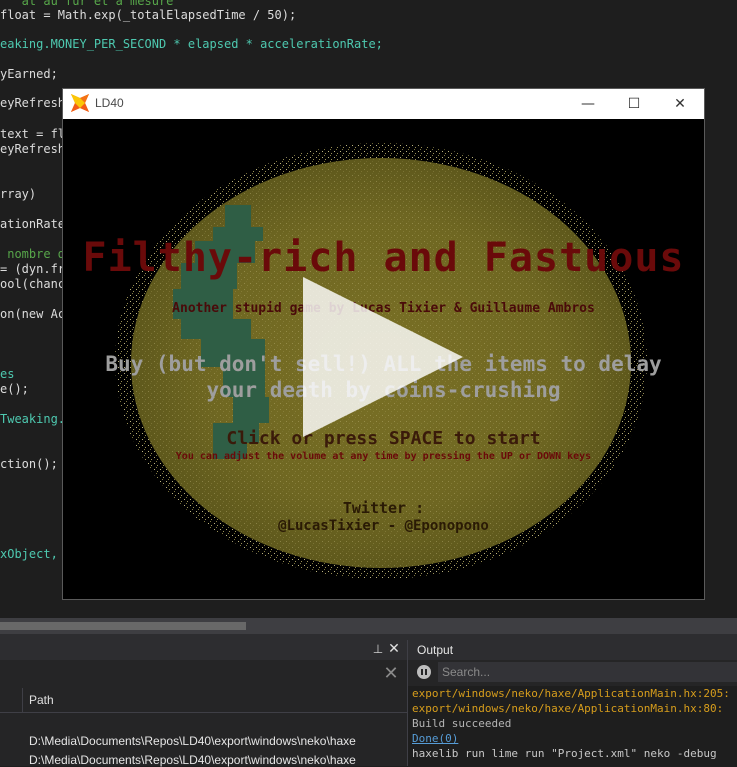  I want to click on maximize-button: ☐, so click(634, 104).